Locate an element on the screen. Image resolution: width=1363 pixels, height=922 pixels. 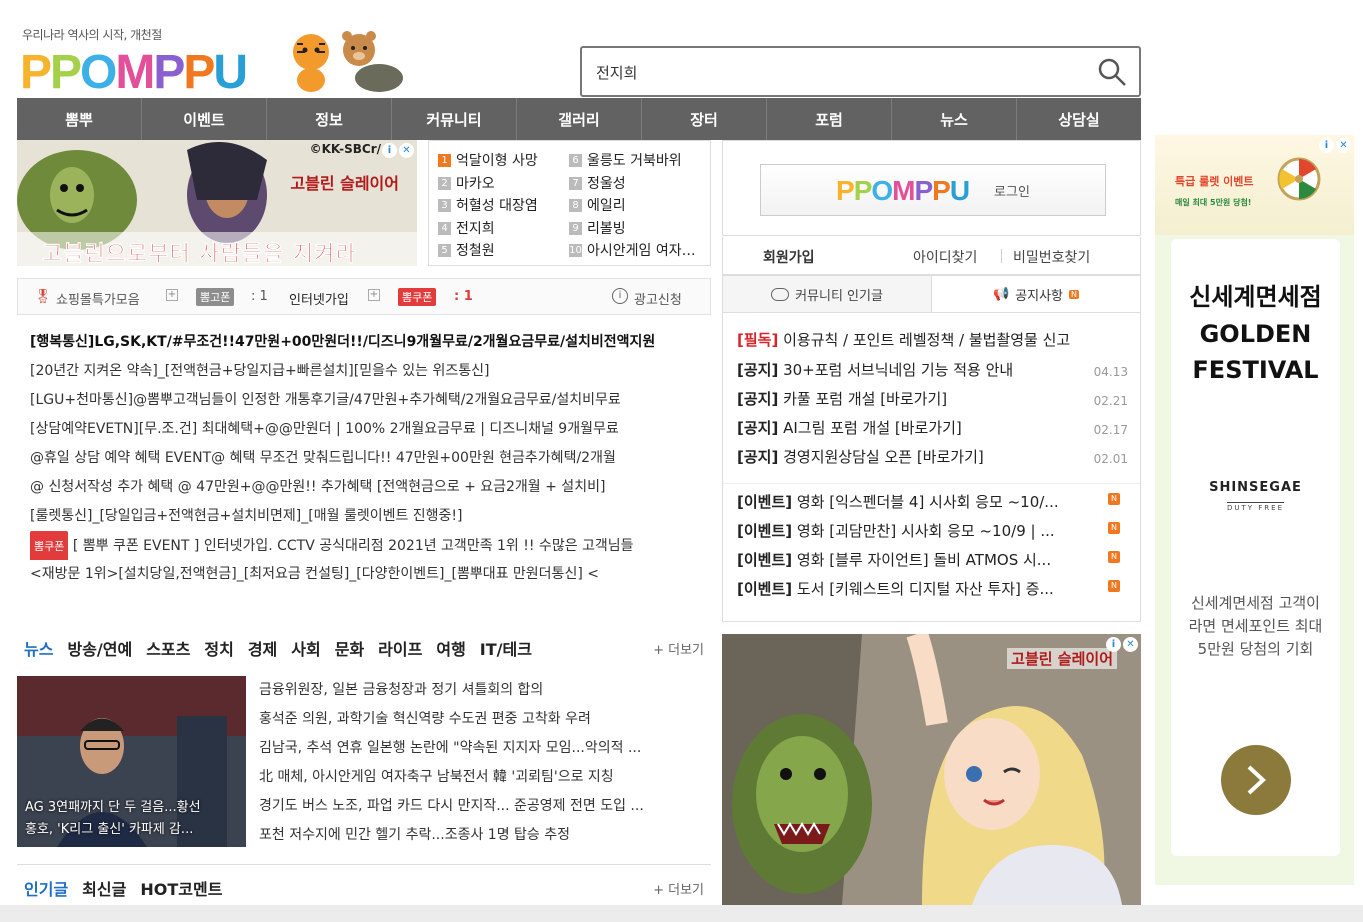
tab-popular: 인기글 is located at coordinates (46, 888).